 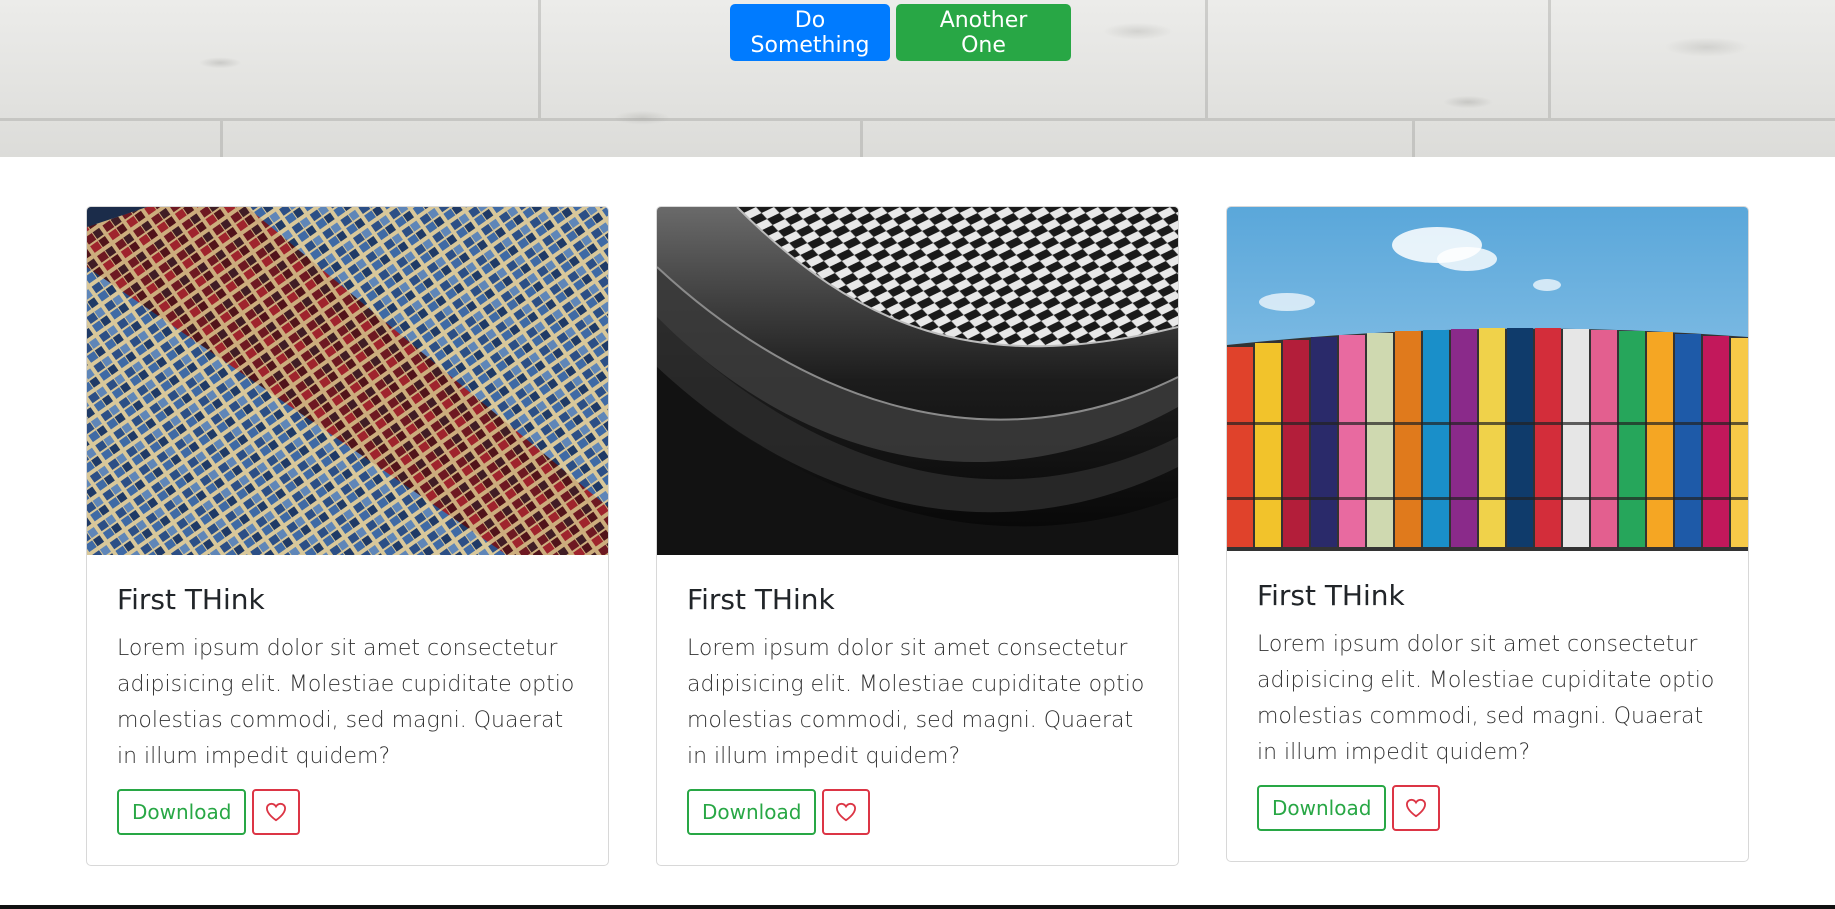 I want to click on do-something-button: Do Something, so click(x=810, y=32).